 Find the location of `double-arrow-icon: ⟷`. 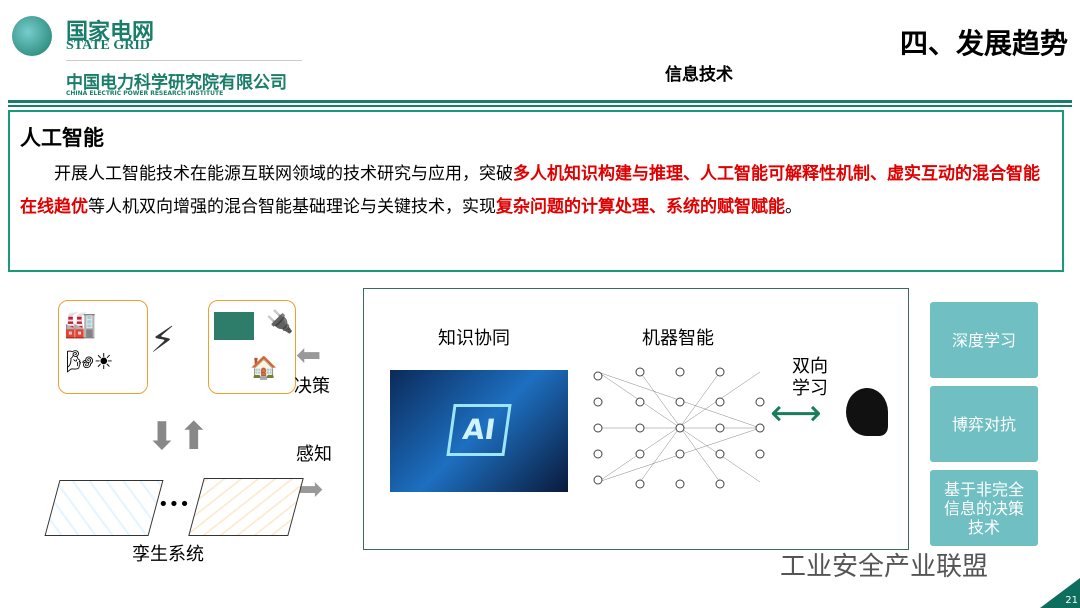

double-arrow-icon: ⟷ is located at coordinates (796, 413).